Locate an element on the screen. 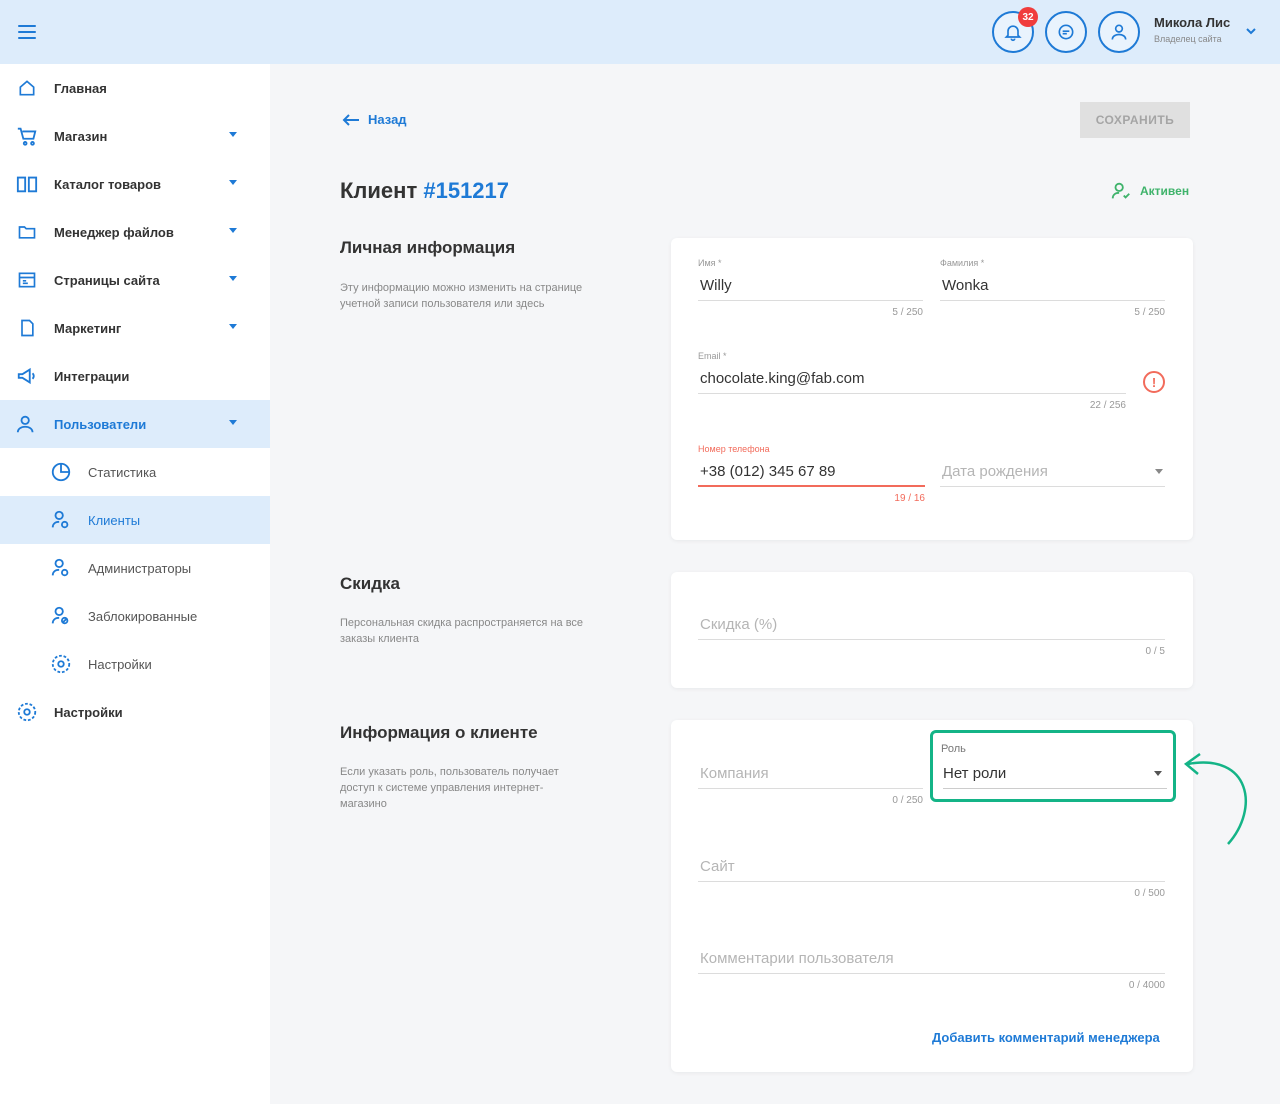  sidebar-item-label: Менеджер файлов is located at coordinates (114, 232).